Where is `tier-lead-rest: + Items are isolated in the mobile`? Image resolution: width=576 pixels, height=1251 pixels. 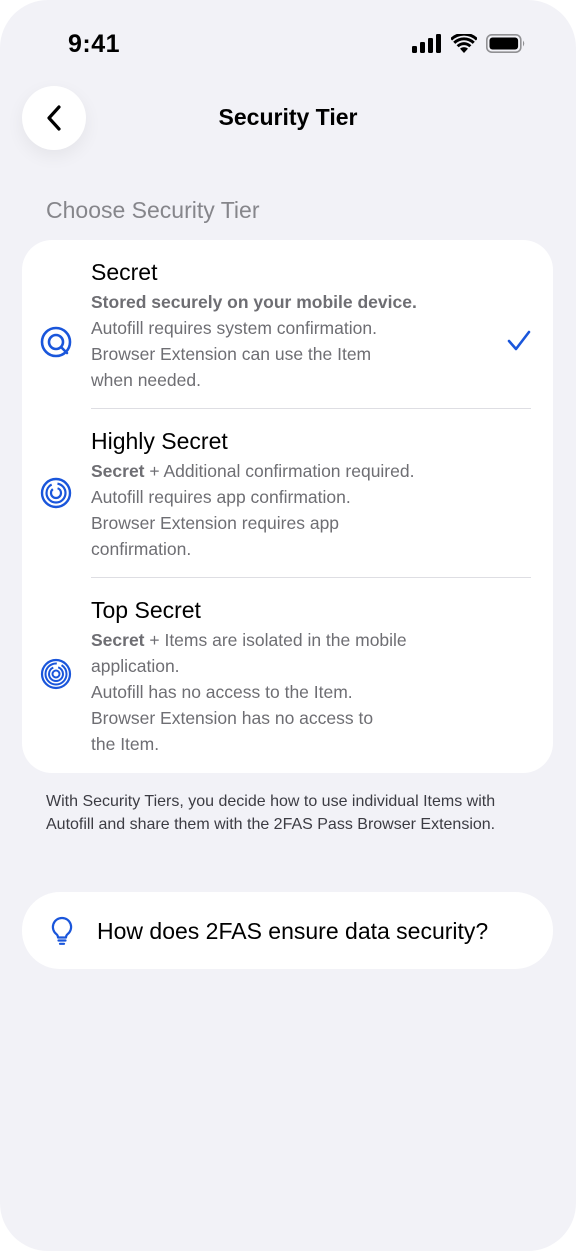 tier-lead-rest: + Items are isolated in the mobile is located at coordinates (275, 640).